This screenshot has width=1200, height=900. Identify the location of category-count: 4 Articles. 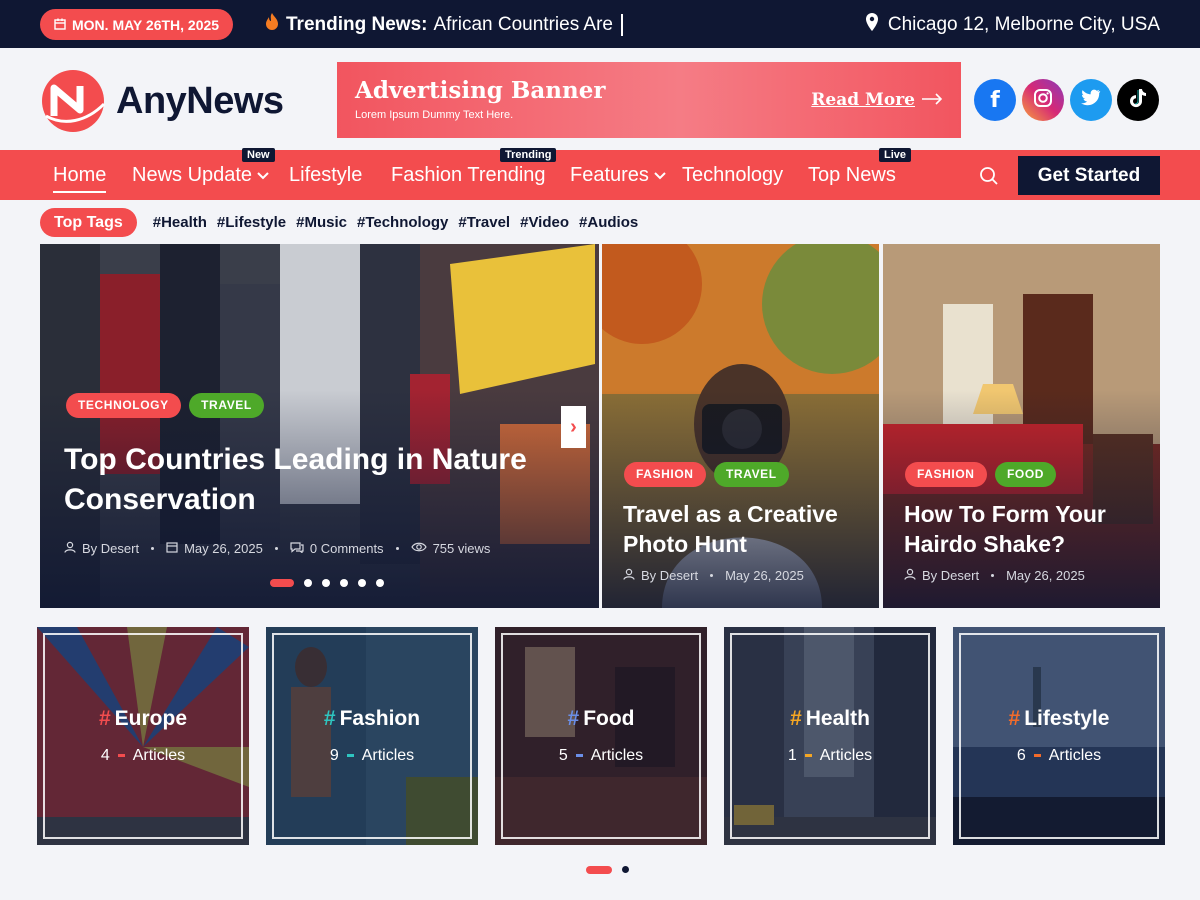
(143, 755).